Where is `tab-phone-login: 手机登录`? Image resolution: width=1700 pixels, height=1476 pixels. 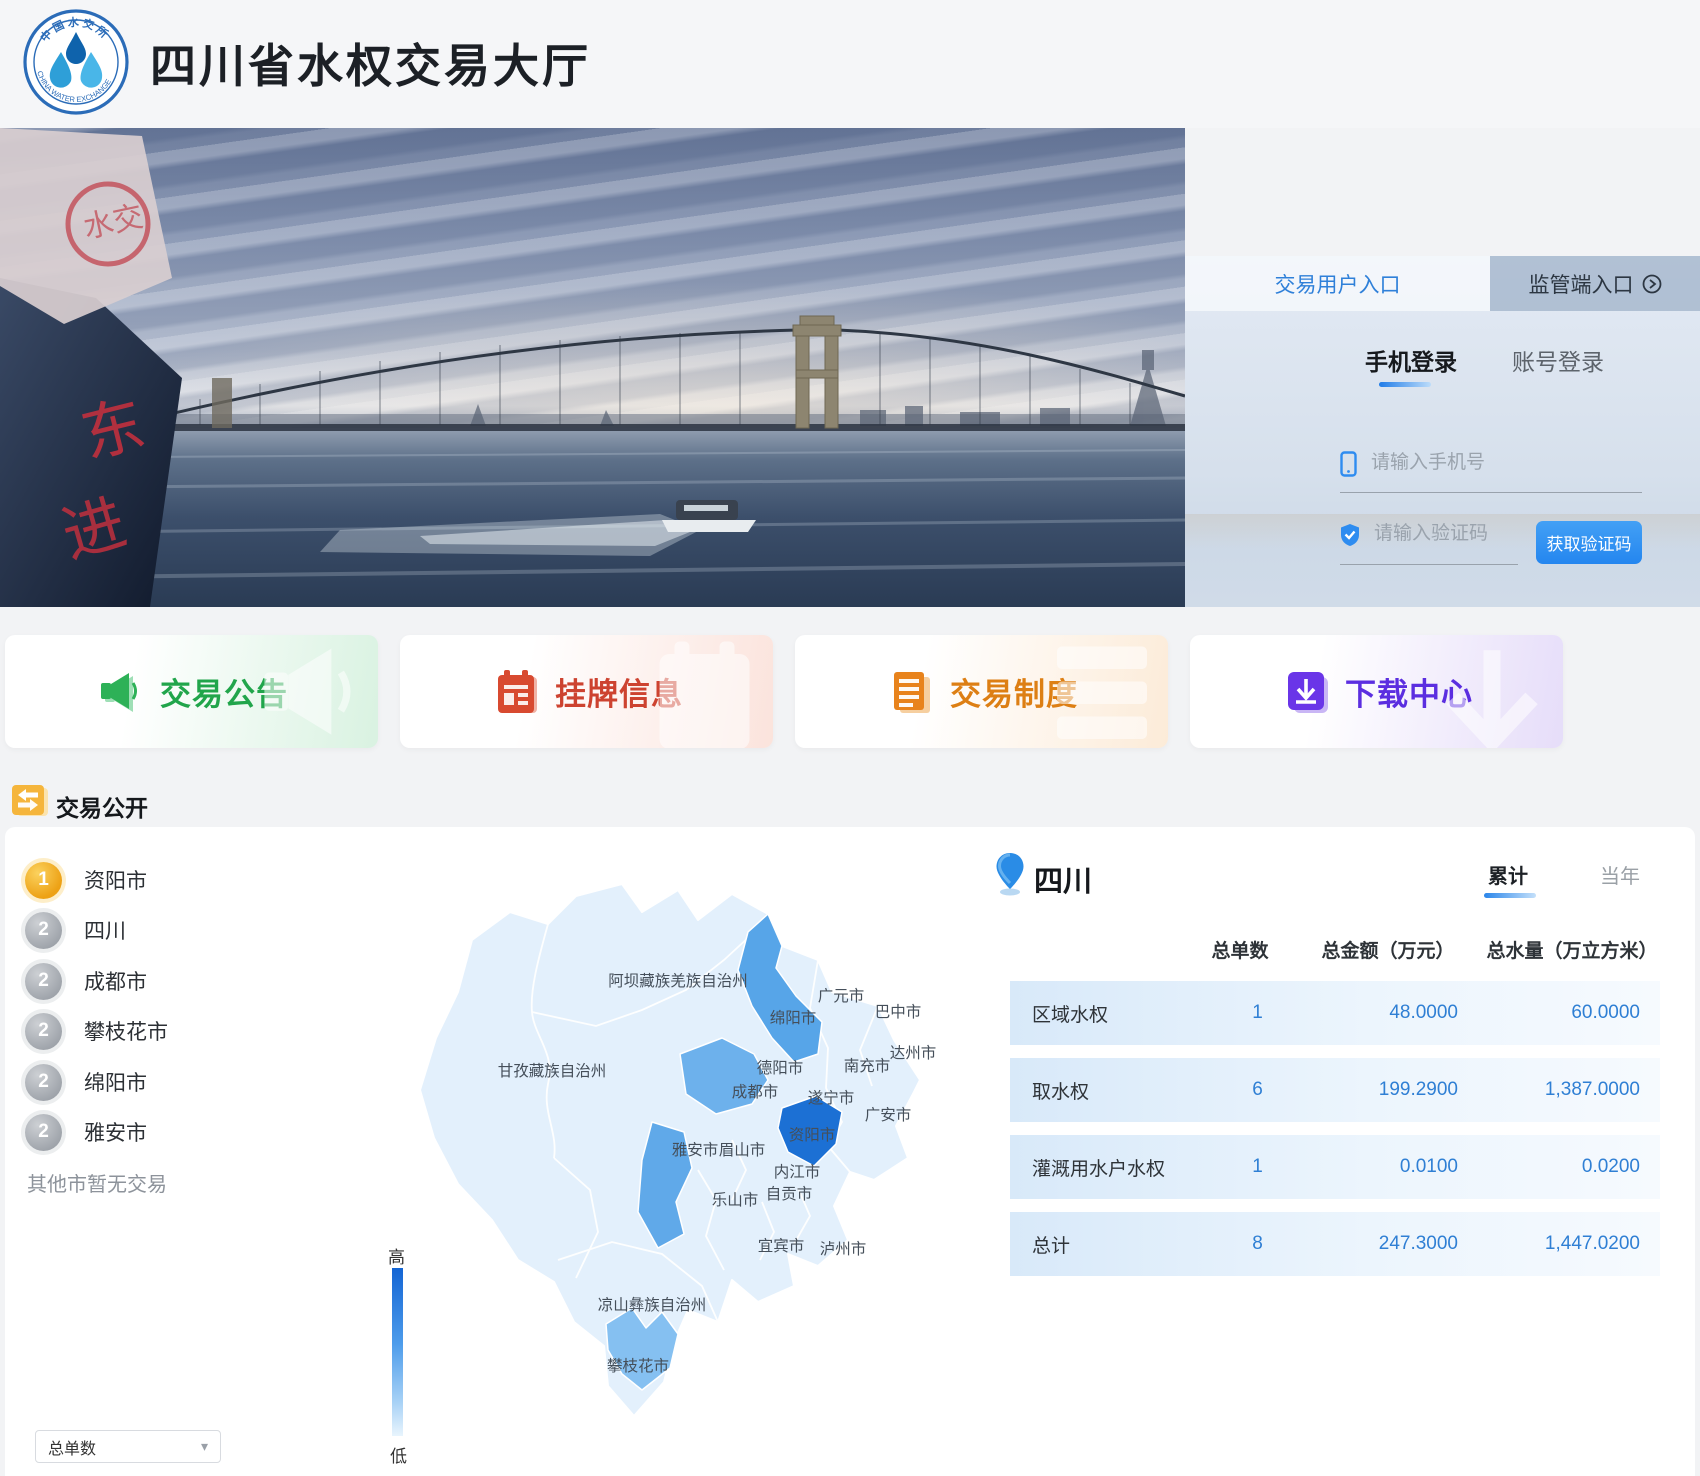
tab-phone-login: 手机登录 is located at coordinates (1411, 365).